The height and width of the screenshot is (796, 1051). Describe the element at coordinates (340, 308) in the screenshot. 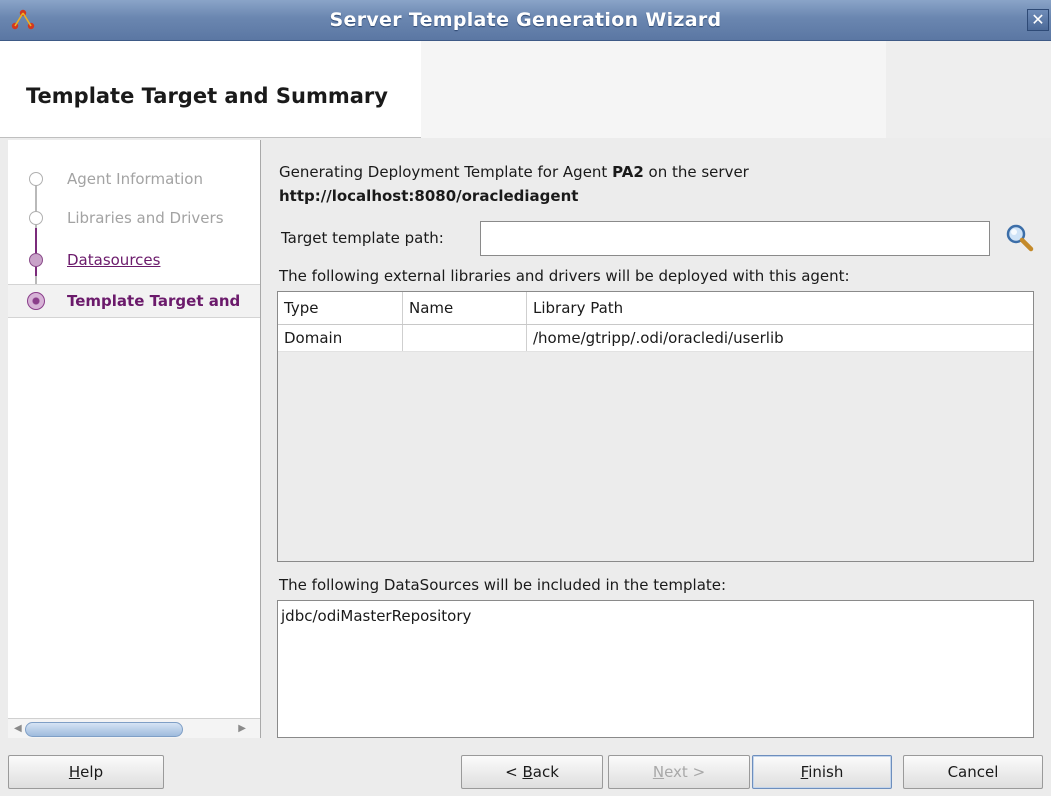

I see `column-header-type: Type` at that location.